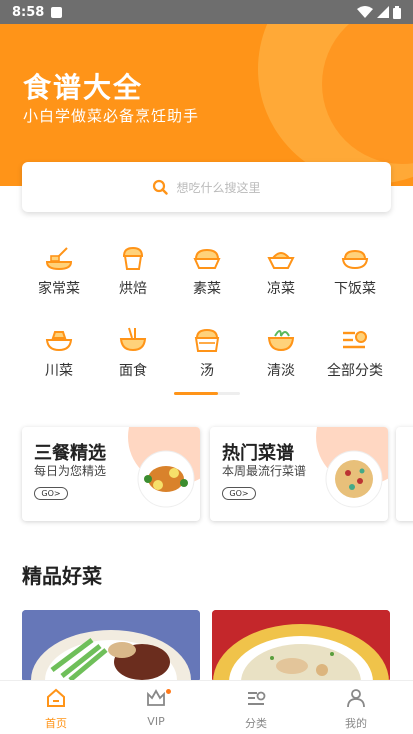  I want to click on status-time: 8:58, so click(28, 12).